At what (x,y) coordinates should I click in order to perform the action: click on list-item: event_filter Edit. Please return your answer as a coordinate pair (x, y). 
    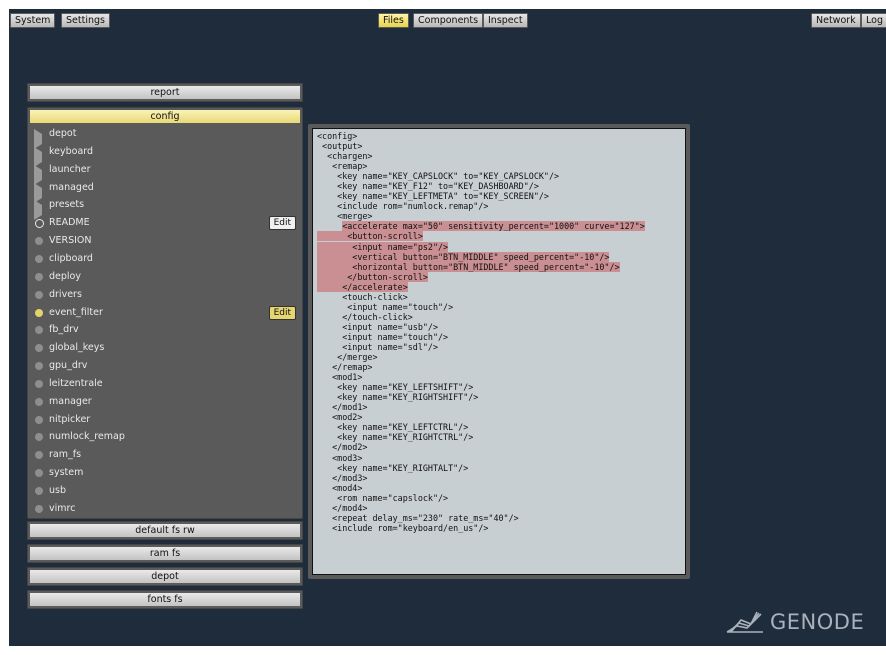
    Looking at the image, I should click on (165, 313).